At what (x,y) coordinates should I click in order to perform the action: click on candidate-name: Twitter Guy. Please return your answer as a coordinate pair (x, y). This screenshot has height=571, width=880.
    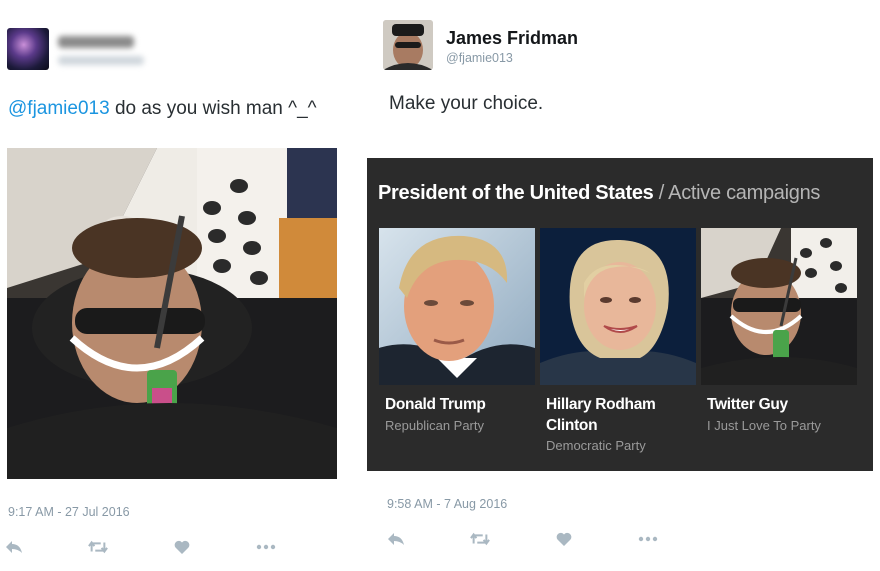
    Looking at the image, I should click on (747, 404).